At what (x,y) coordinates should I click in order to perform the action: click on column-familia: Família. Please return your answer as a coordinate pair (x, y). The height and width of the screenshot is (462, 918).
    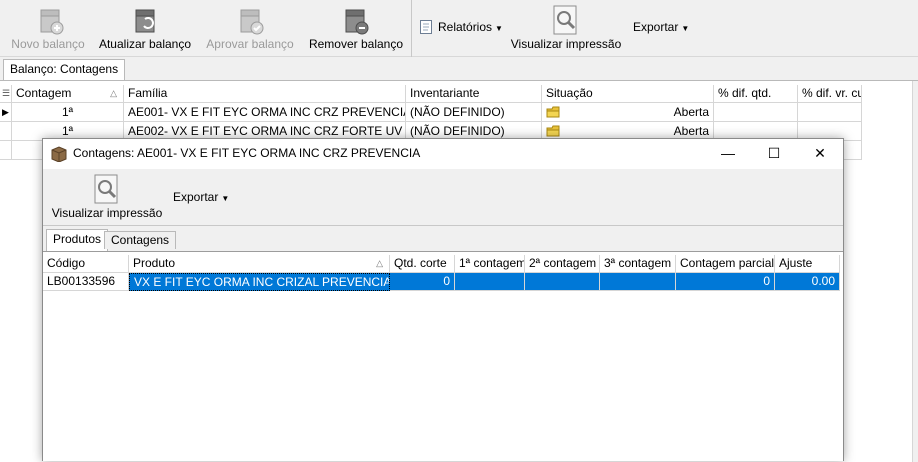
    Looking at the image, I should click on (265, 94).